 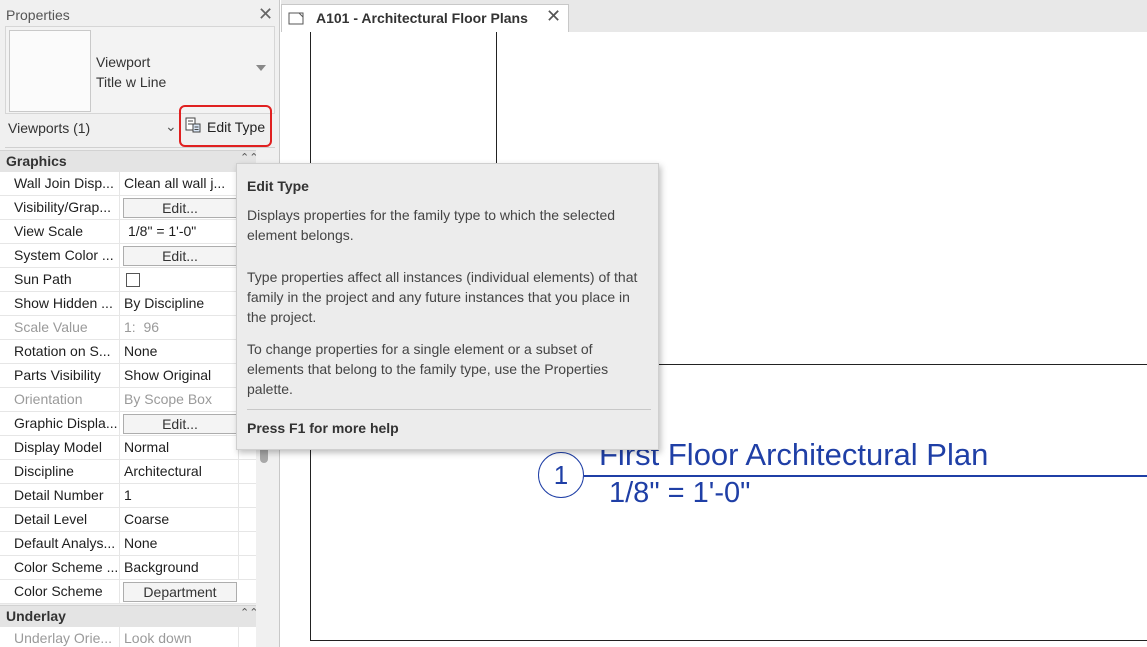 I want to click on edit-type-button: Edit Type, so click(x=225, y=126).